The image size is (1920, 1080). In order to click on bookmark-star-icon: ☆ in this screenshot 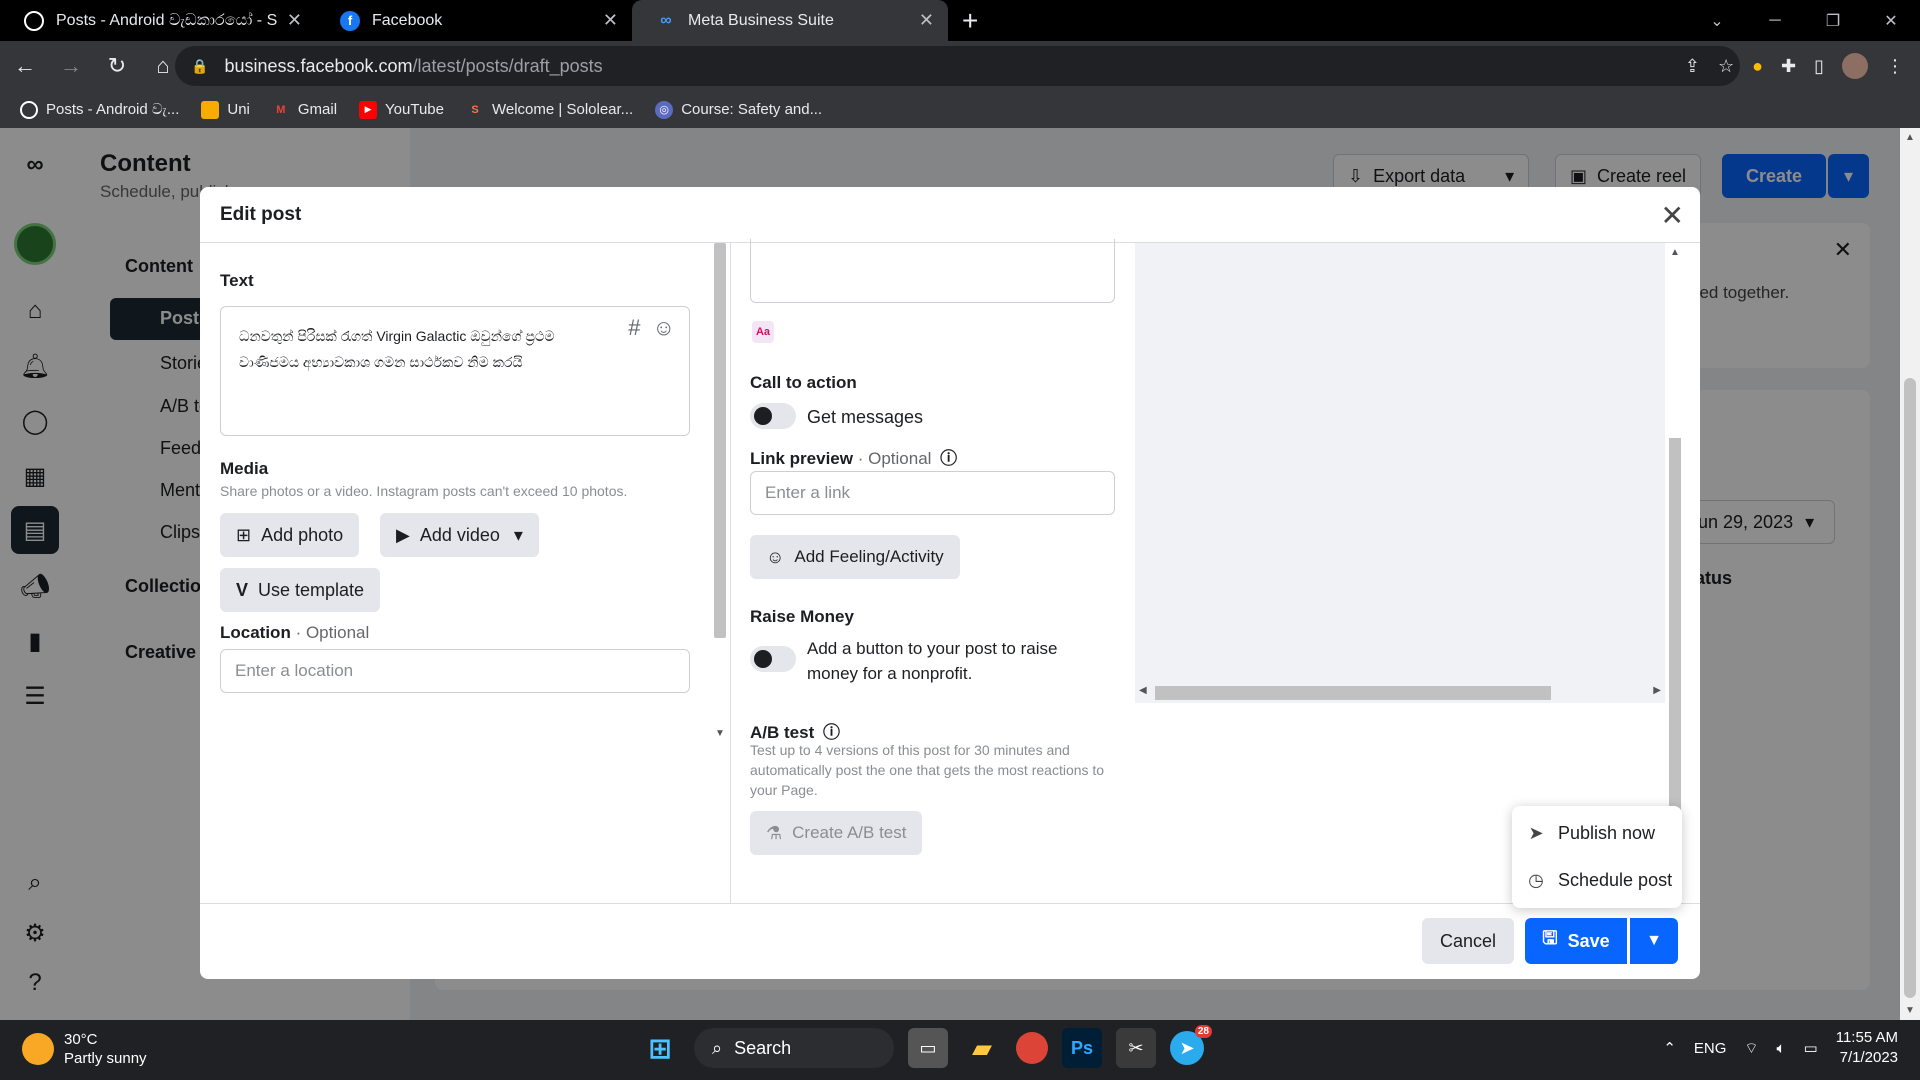, I will do `click(1726, 66)`.